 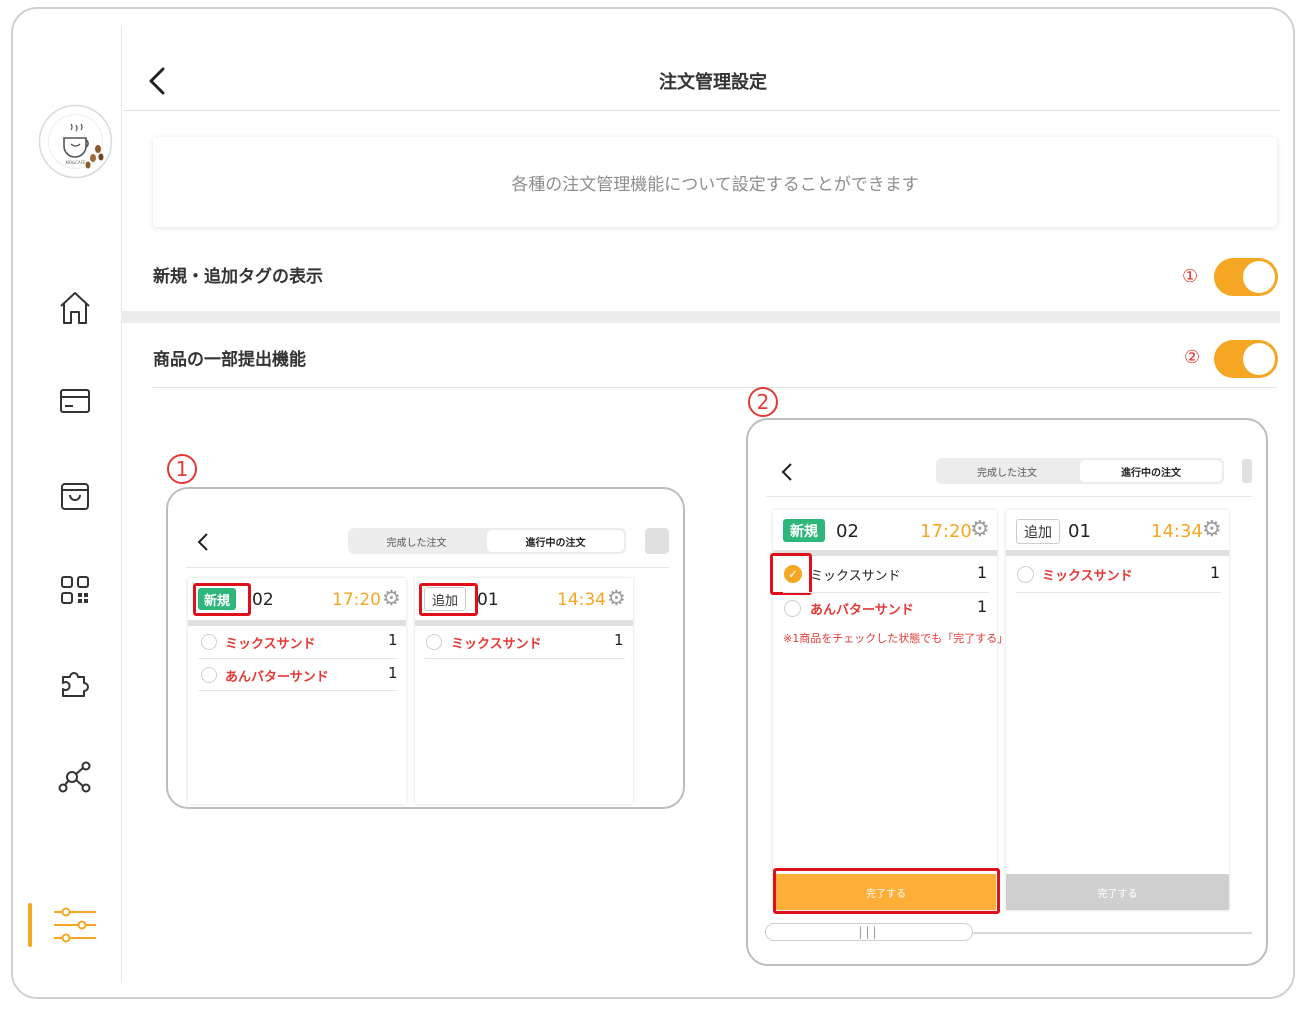 I want to click on example1-item-name: あんバターサンド, so click(x=277, y=677).